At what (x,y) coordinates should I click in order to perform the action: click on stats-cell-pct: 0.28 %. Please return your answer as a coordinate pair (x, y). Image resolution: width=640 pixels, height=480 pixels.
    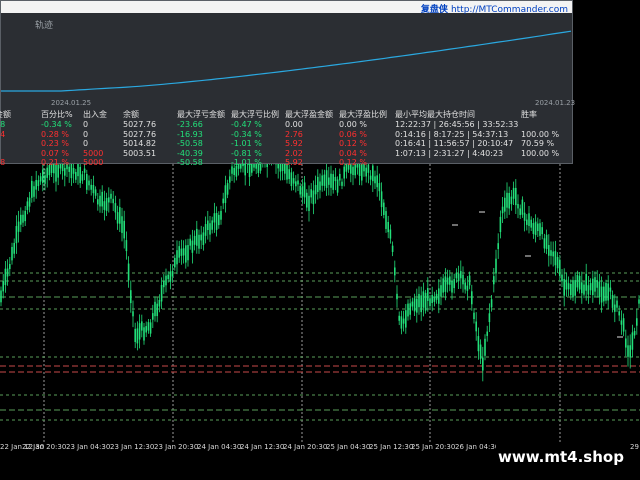
    Looking at the image, I should click on (55, 134).